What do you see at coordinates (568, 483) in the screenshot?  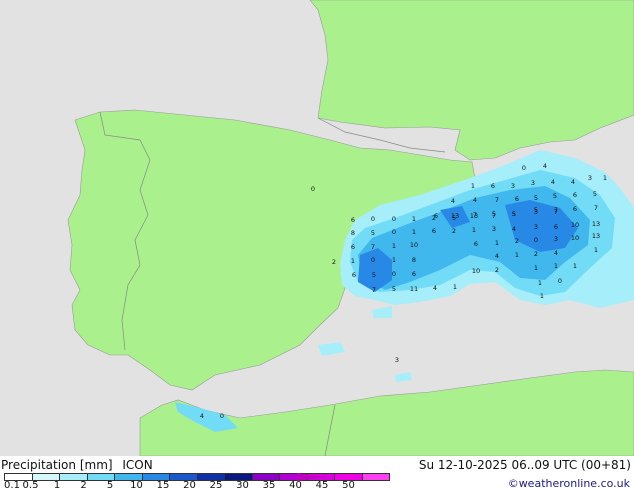 I see `credit-text: ©weatheronline.co.uk` at bounding box center [568, 483].